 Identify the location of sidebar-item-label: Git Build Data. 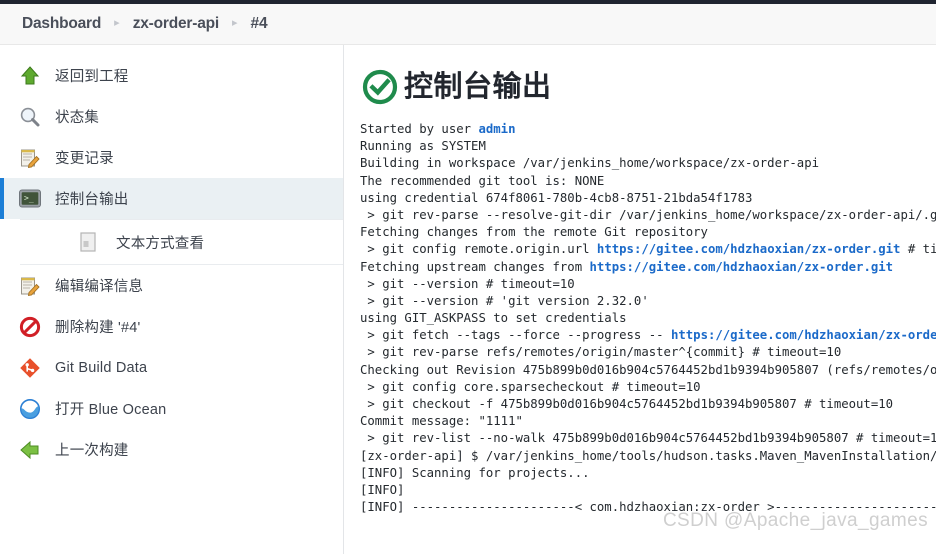
(101, 367).